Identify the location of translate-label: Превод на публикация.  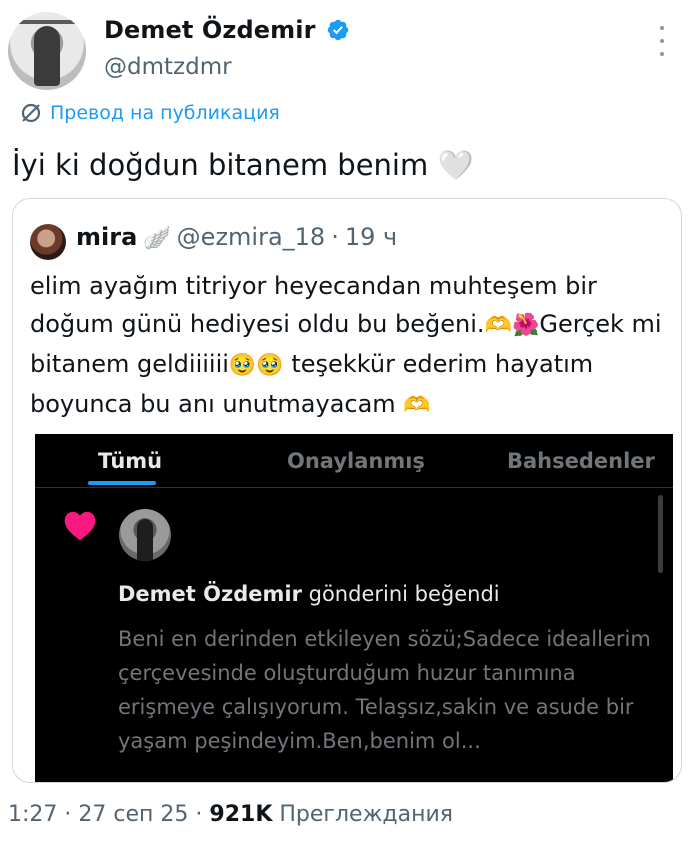
(165, 113).